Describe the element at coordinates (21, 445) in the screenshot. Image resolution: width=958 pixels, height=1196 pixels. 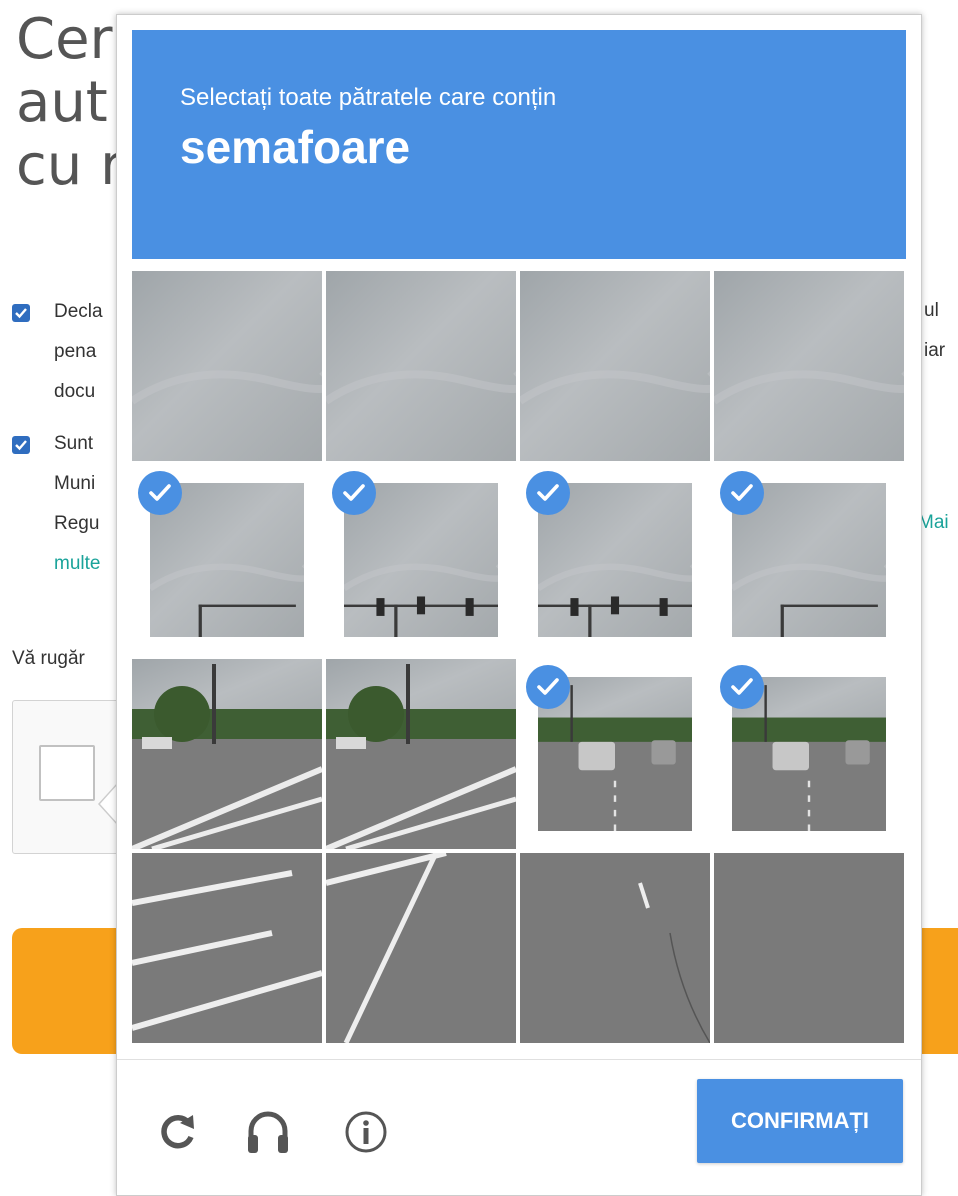
I see `terms-checkbox` at that location.